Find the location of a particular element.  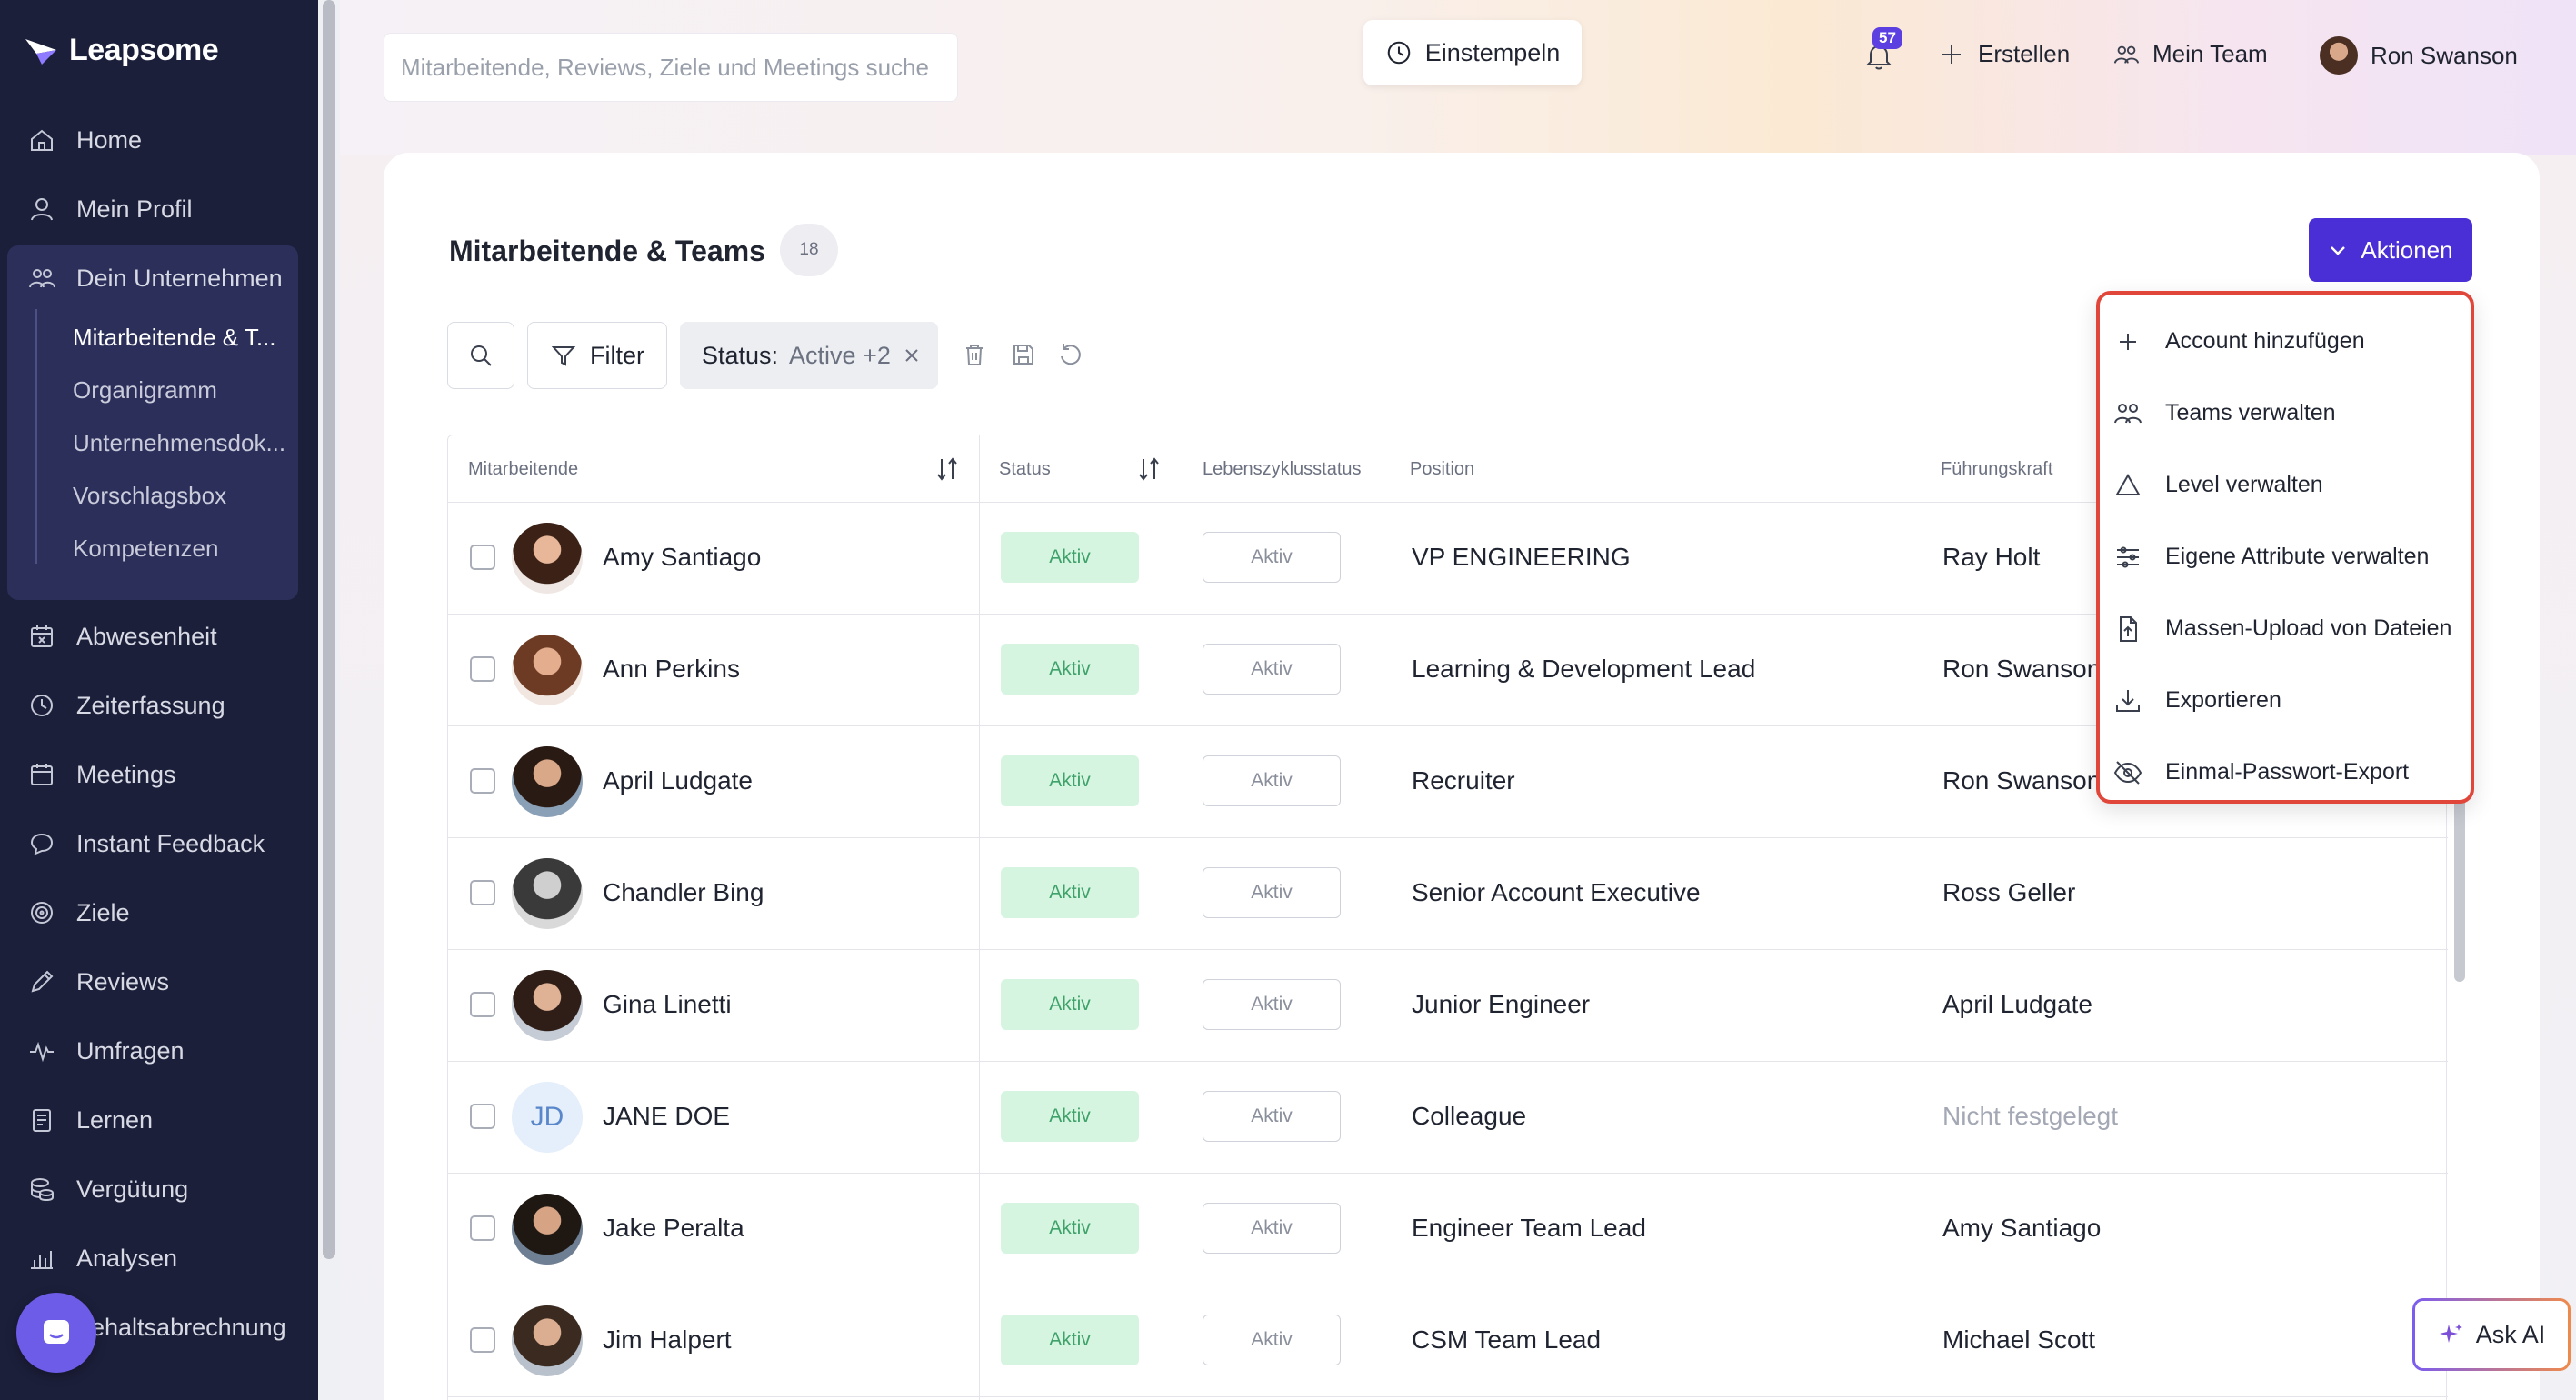

employee-position: Recruiter is located at coordinates (1463, 780).